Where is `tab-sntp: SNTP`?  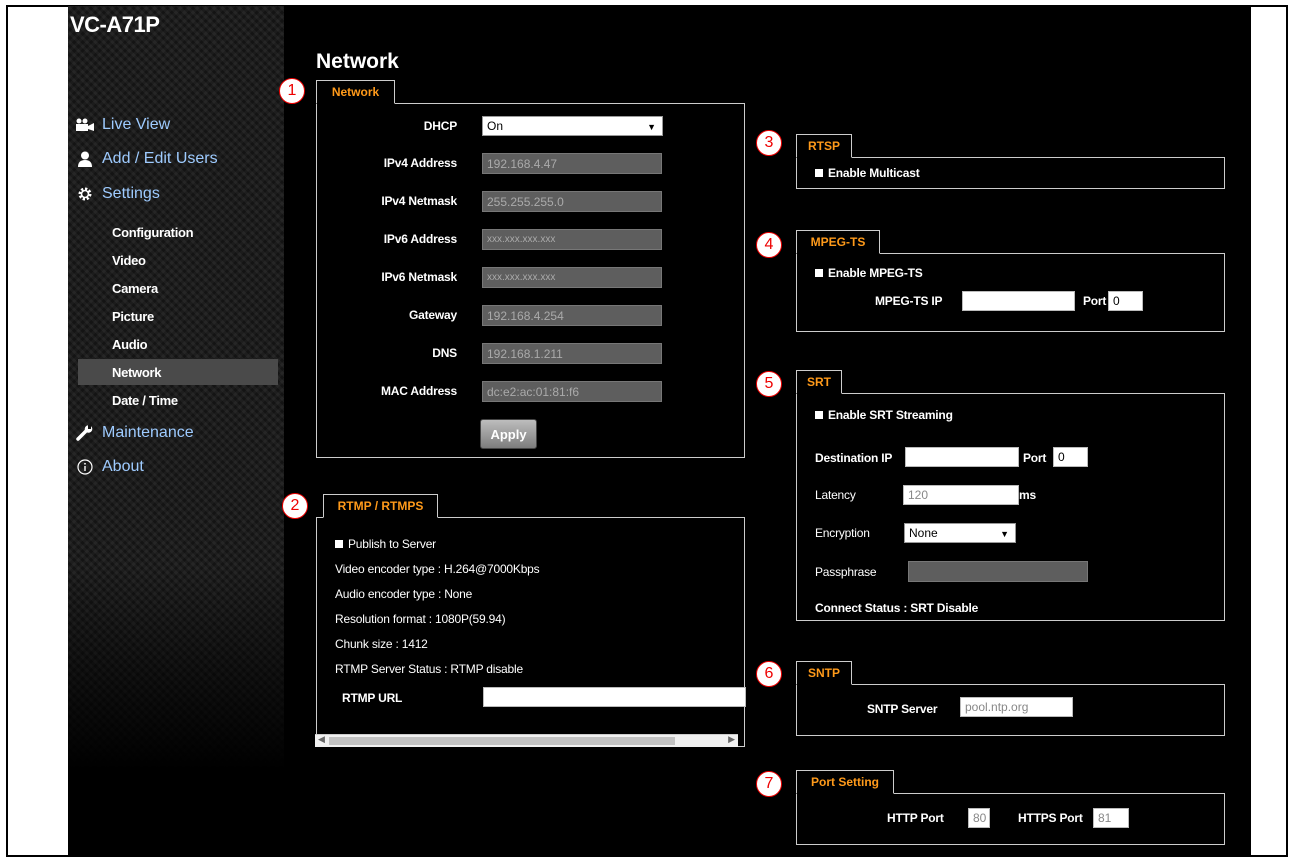 tab-sntp: SNTP is located at coordinates (824, 673).